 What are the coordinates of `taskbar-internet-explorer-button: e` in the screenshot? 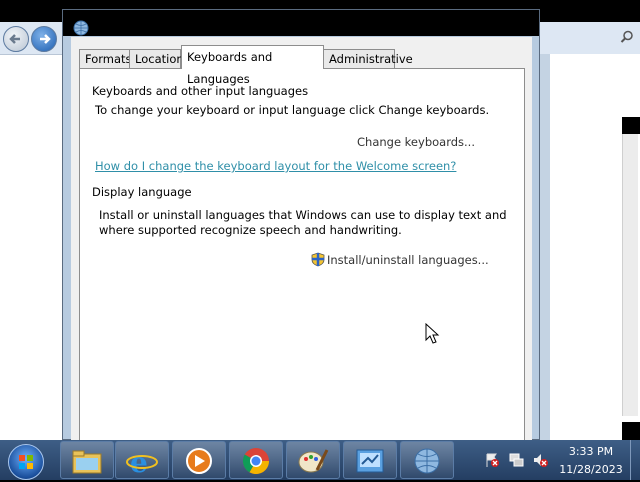 It's located at (142, 460).